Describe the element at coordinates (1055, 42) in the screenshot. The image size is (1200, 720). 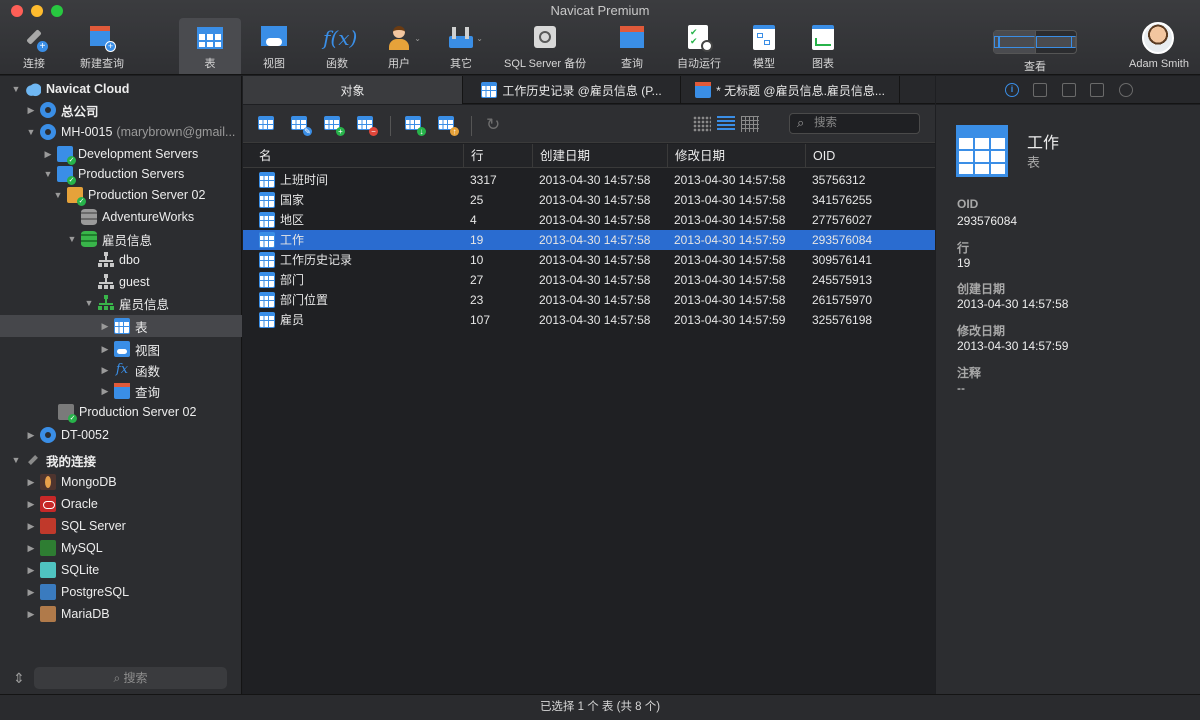
I see `show-info-panel-toggle` at that location.